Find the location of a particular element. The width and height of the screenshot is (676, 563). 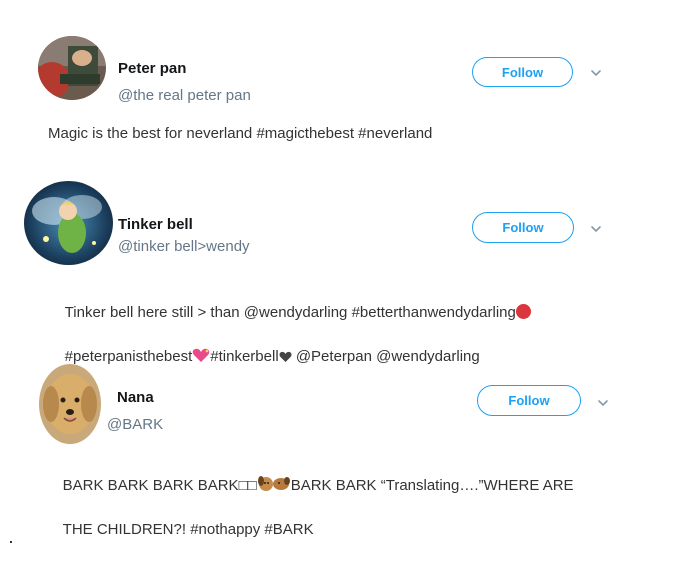

chevron-down-icon is located at coordinates (603, 403).